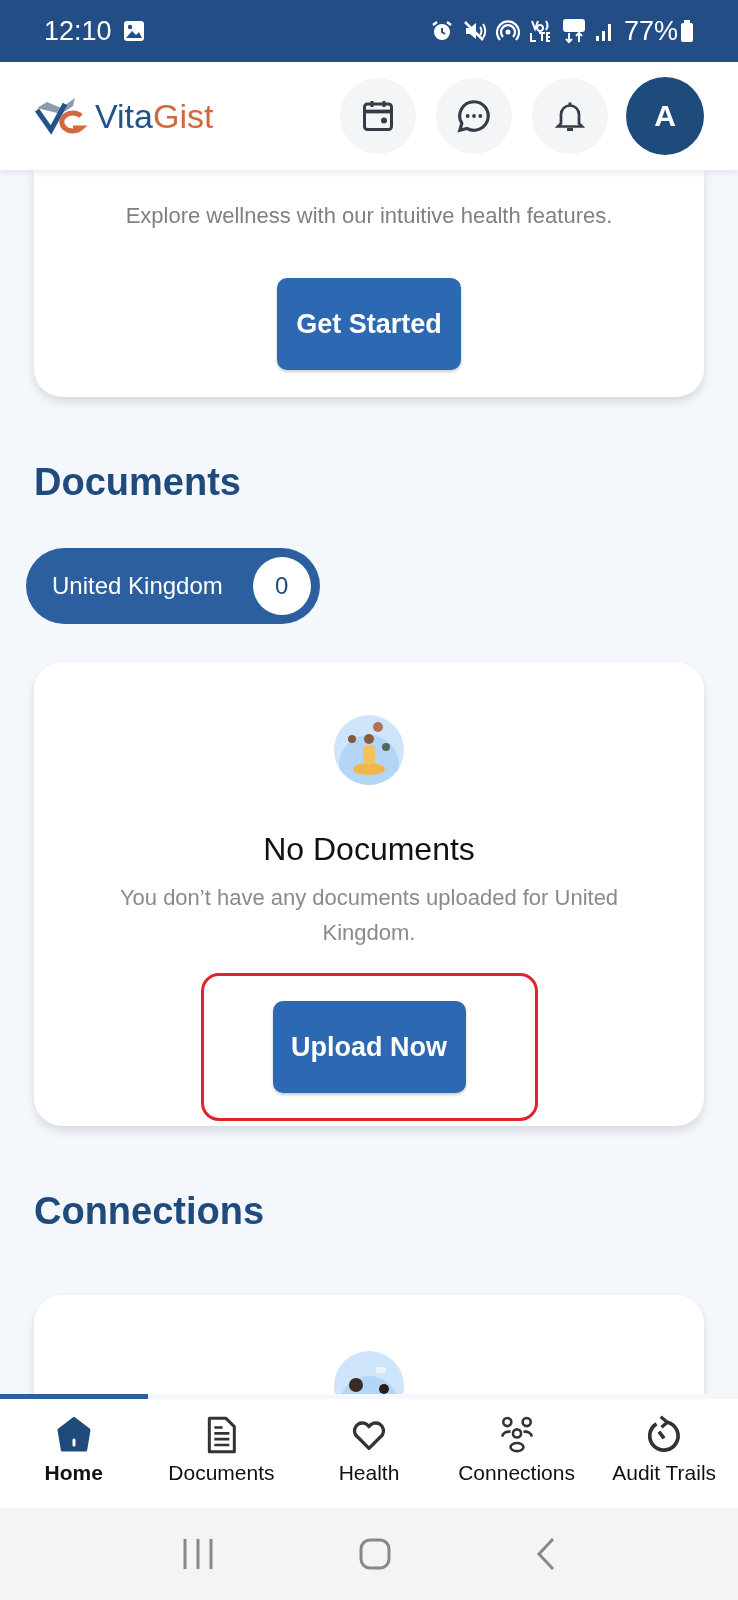 The image size is (738, 1600). What do you see at coordinates (369, 1047) in the screenshot?
I see `upload-now-button: Upload Now` at bounding box center [369, 1047].